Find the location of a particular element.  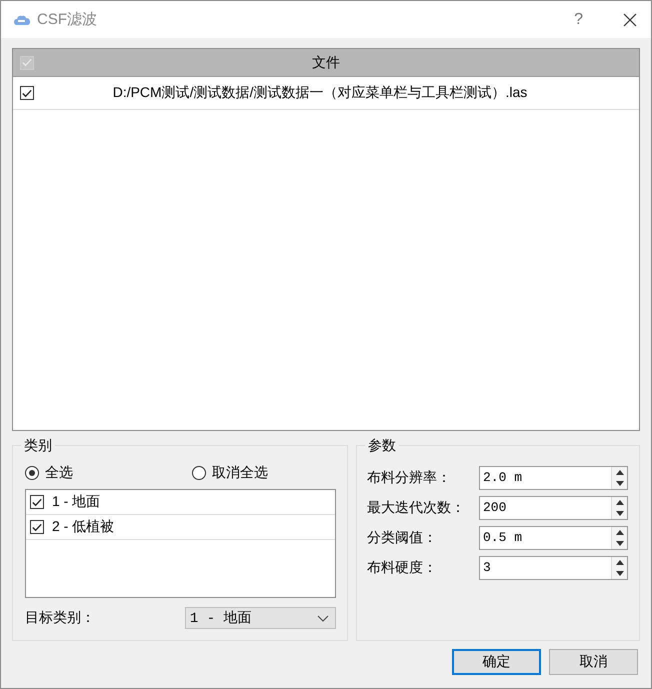

list-item: 2 - 低植被 is located at coordinates (83, 527).